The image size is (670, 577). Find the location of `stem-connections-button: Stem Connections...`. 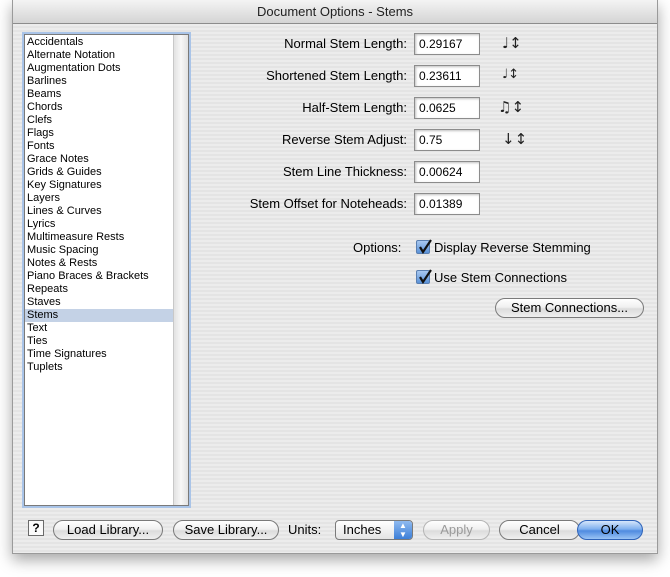

stem-connections-button: Stem Connections... is located at coordinates (569, 308).